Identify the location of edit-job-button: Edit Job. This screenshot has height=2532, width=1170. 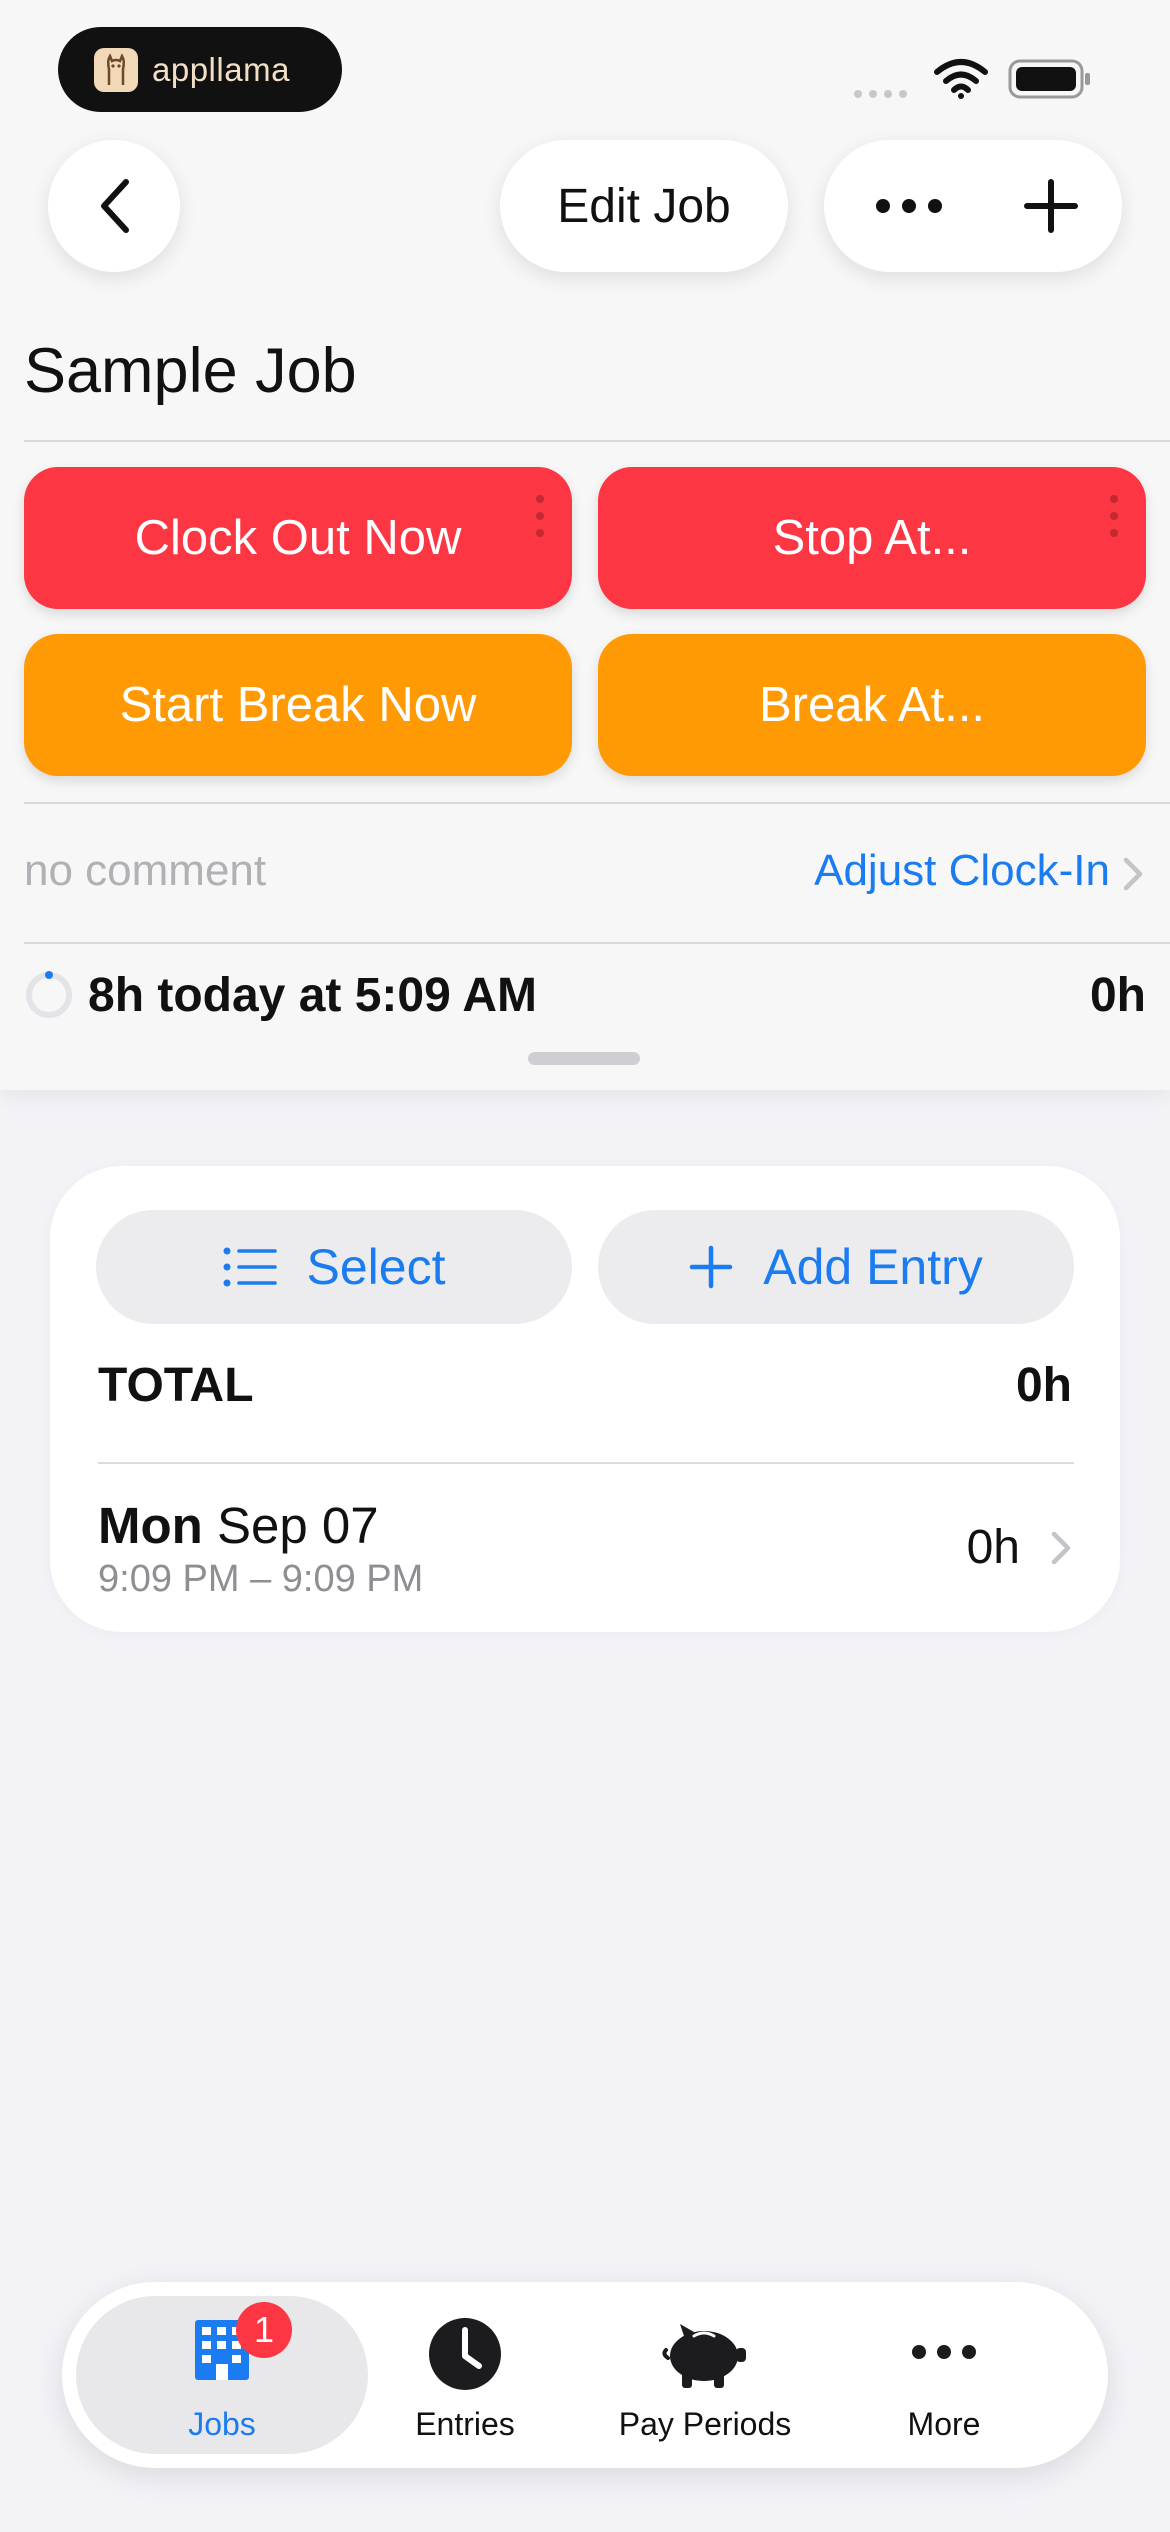
(644, 206).